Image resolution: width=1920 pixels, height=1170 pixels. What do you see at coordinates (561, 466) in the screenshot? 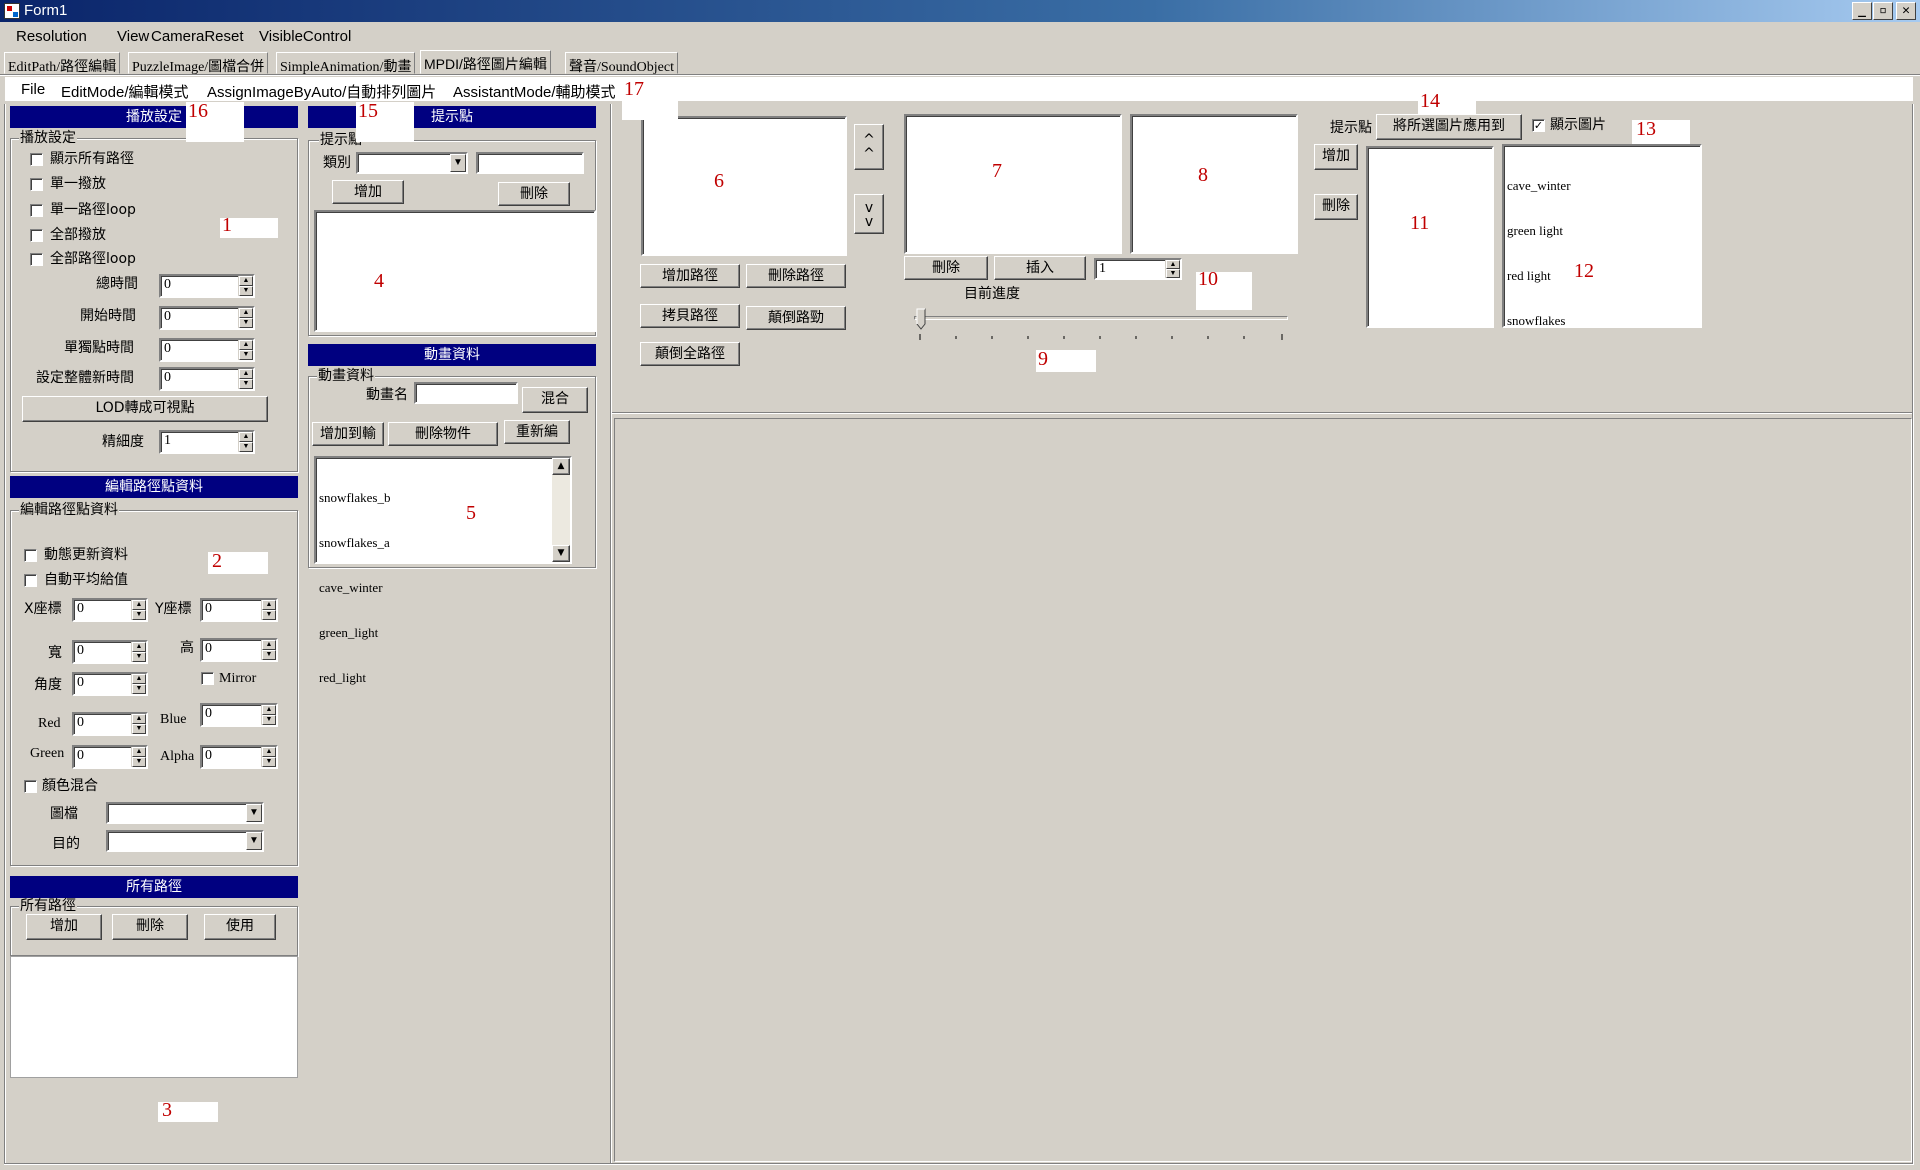
I see `scroll-up-icon: ▲` at bounding box center [561, 466].